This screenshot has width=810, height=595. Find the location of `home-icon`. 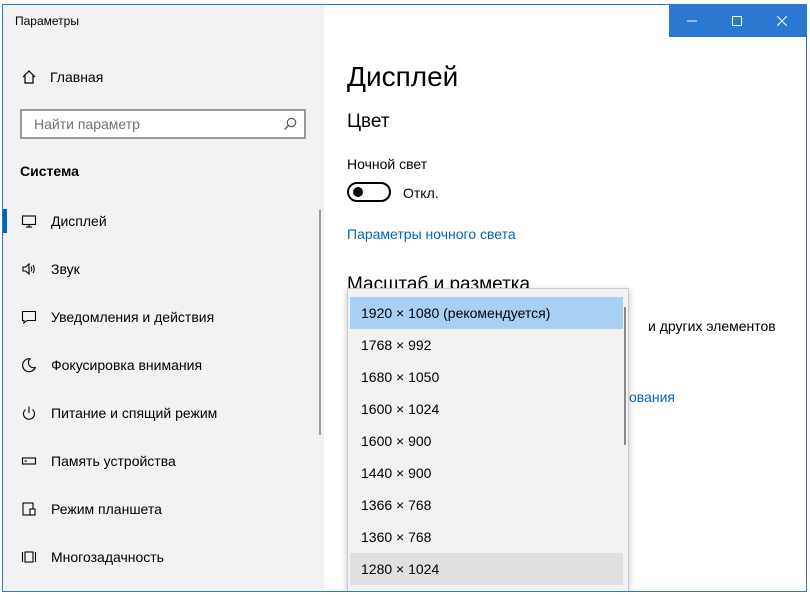

home-icon is located at coordinates (29, 77).